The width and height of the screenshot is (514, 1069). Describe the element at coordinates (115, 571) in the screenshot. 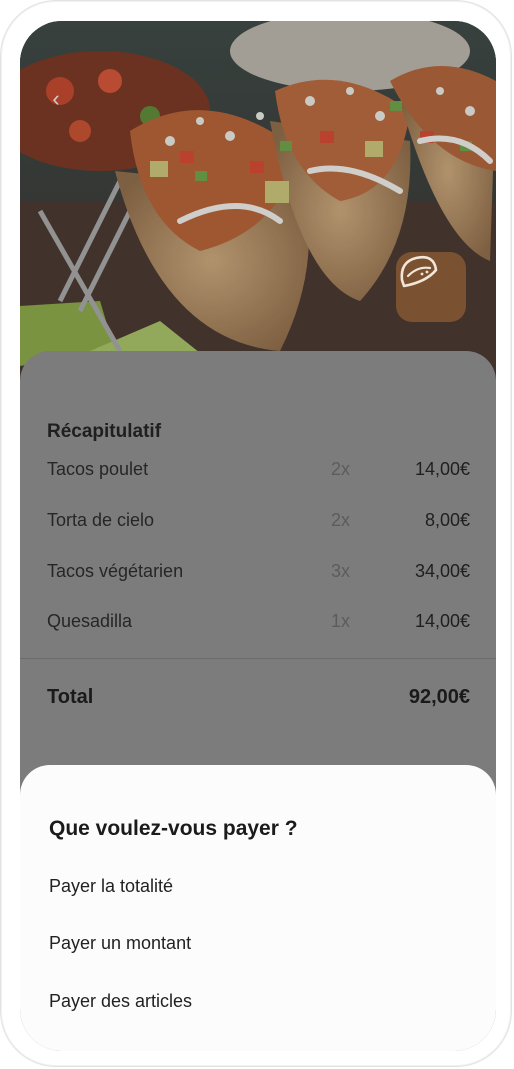

I see `item-name: Tacos végétarien` at that location.